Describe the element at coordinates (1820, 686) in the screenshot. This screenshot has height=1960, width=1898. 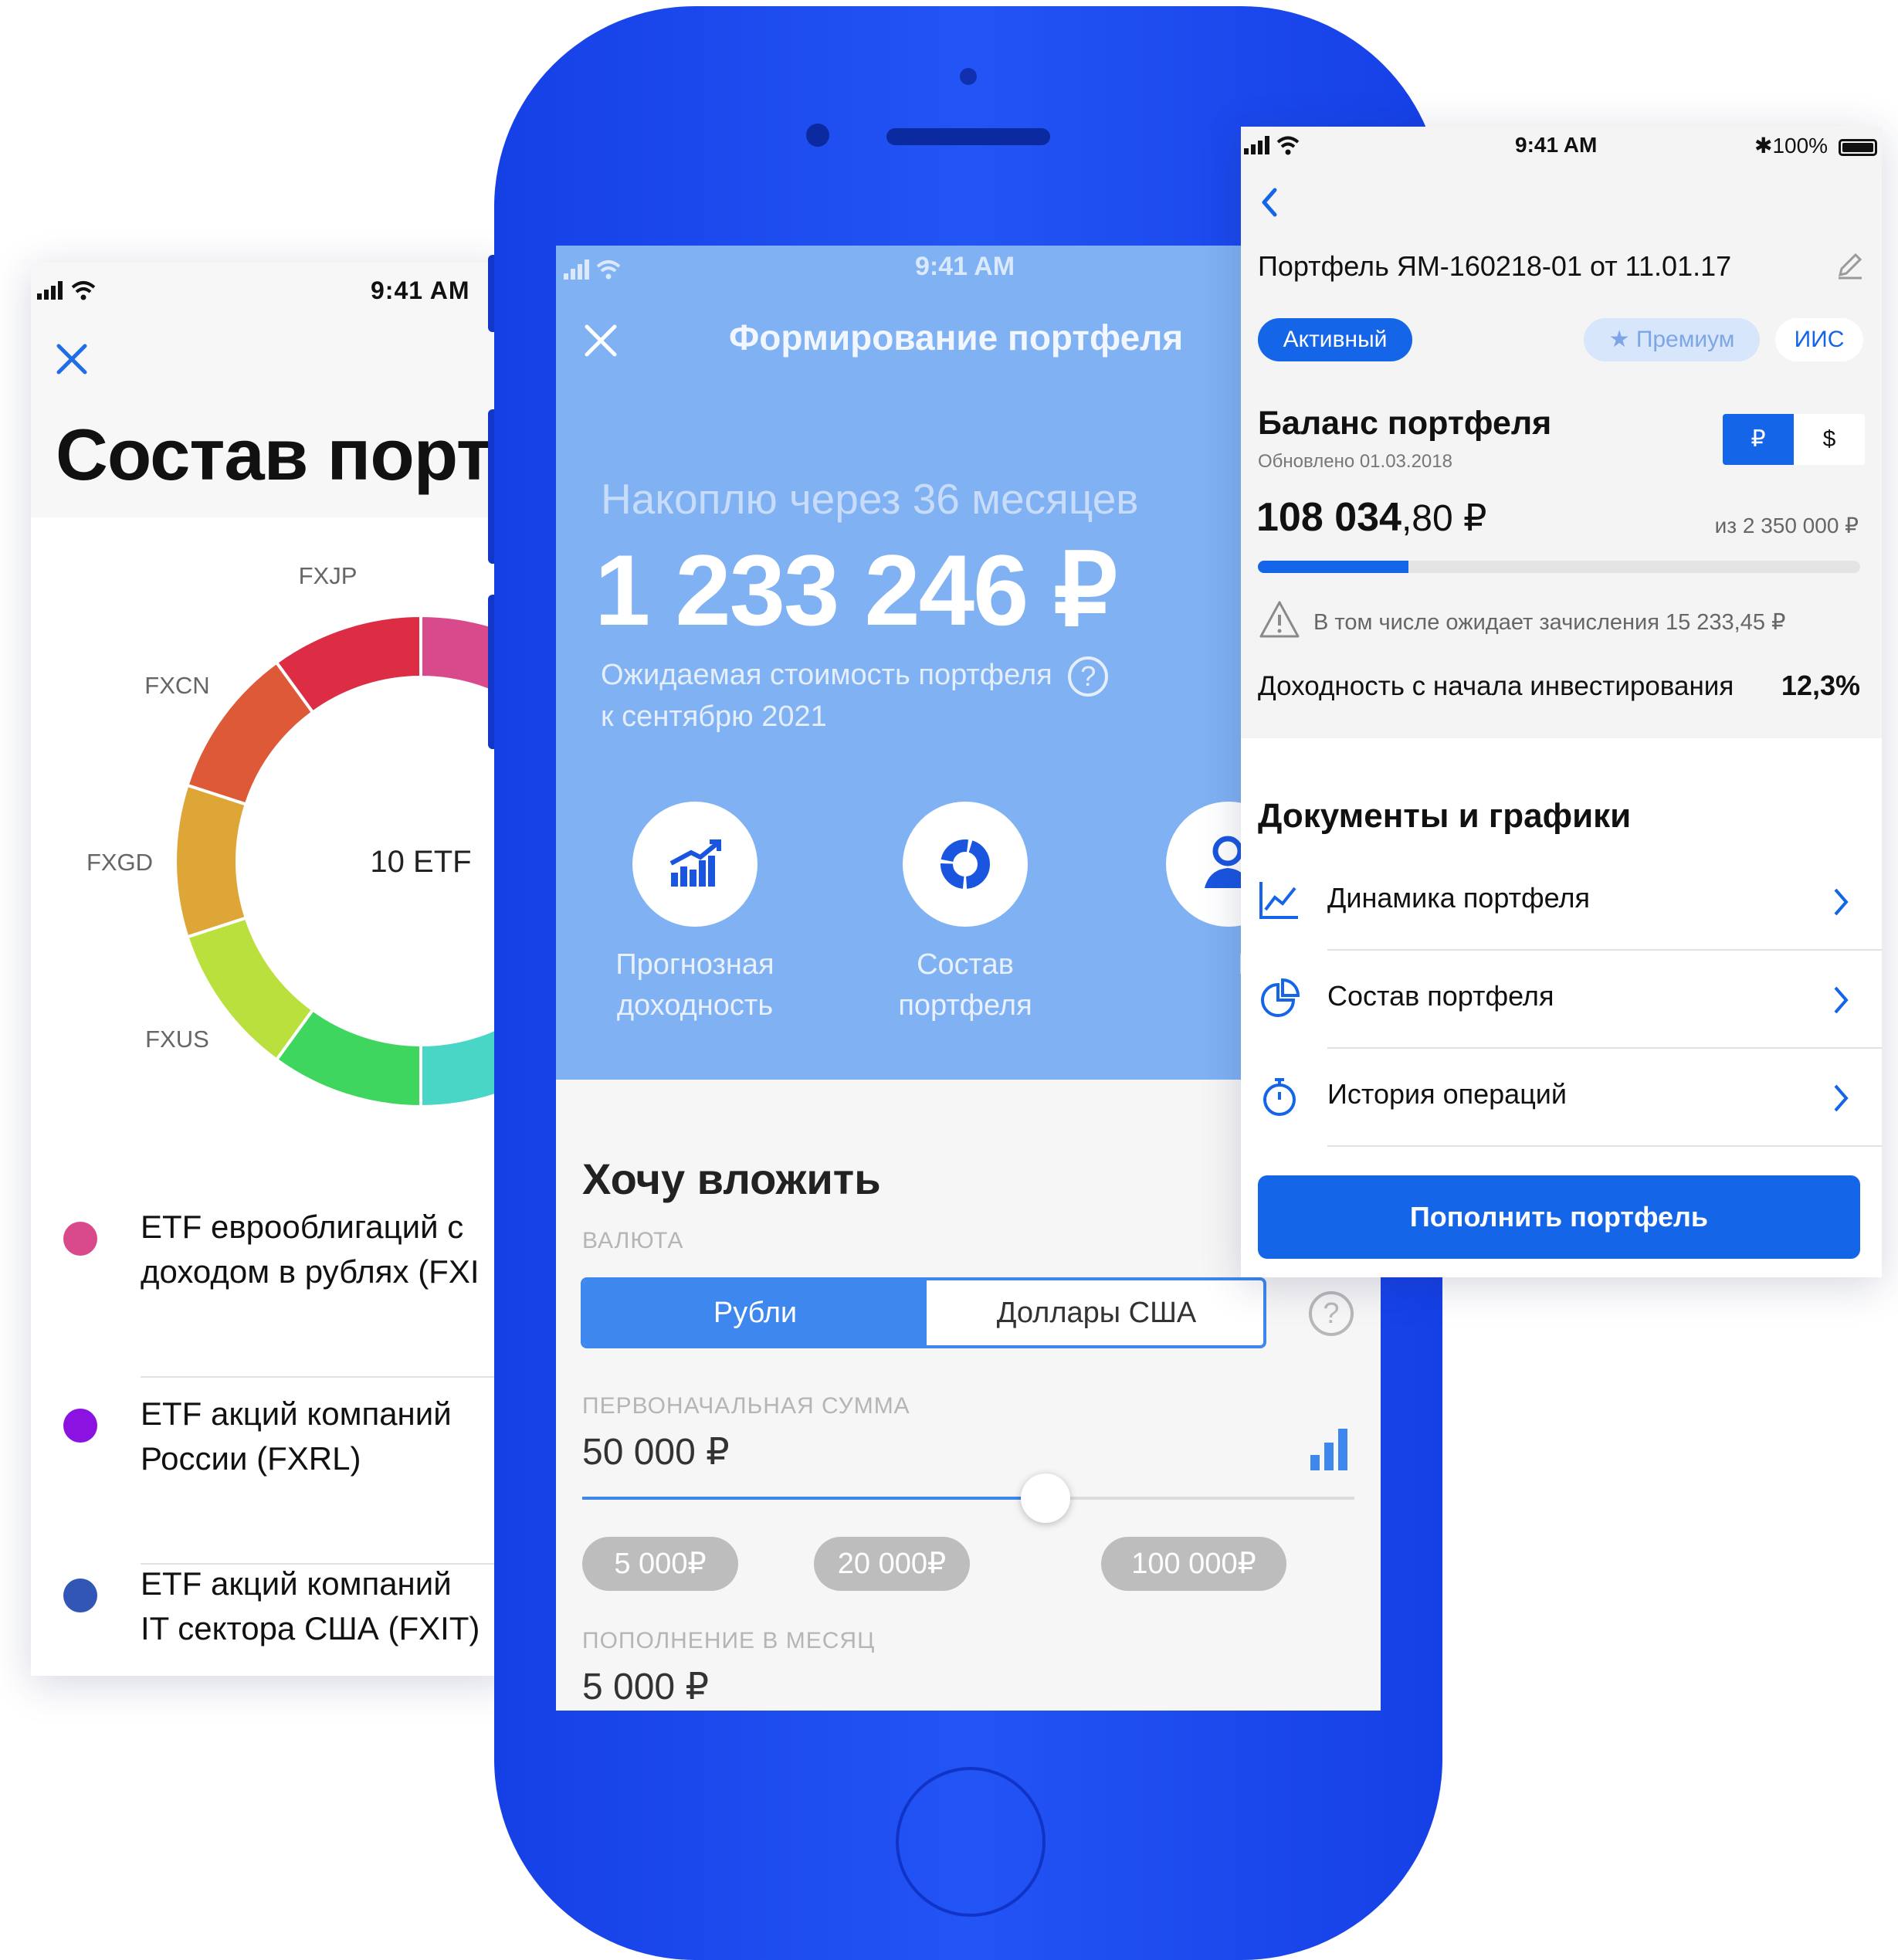
I see `yield-value: 12,3%` at that location.